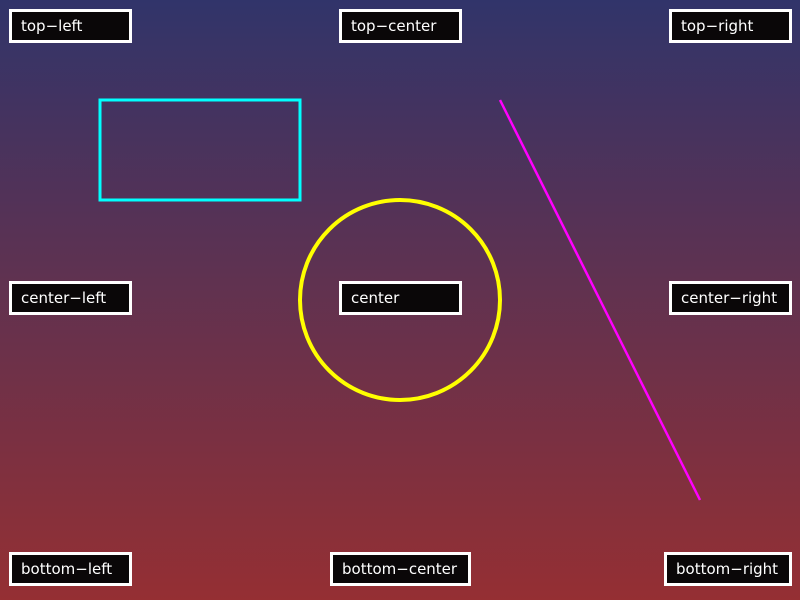 This screenshot has width=800, height=600. I want to click on label-bottom-center: bottom−center, so click(400, 569).